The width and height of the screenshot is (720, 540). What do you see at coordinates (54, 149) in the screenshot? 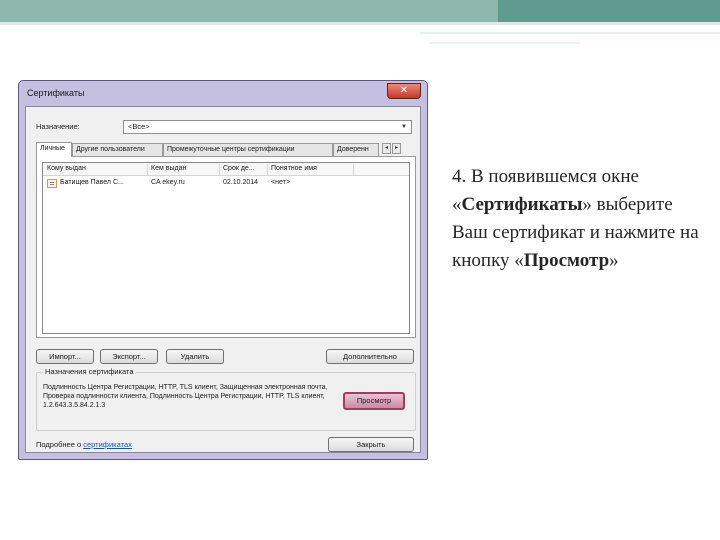
I see `tab-personal: Личные` at bounding box center [54, 149].